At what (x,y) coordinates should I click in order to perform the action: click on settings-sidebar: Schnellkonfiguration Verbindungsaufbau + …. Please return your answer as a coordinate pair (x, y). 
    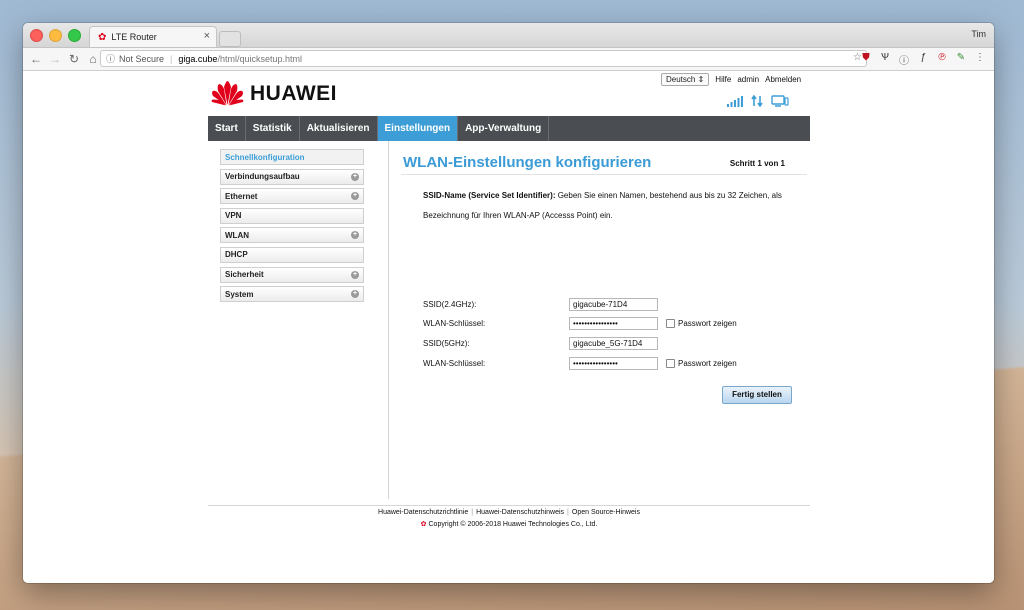
    Looking at the image, I should click on (292, 227).